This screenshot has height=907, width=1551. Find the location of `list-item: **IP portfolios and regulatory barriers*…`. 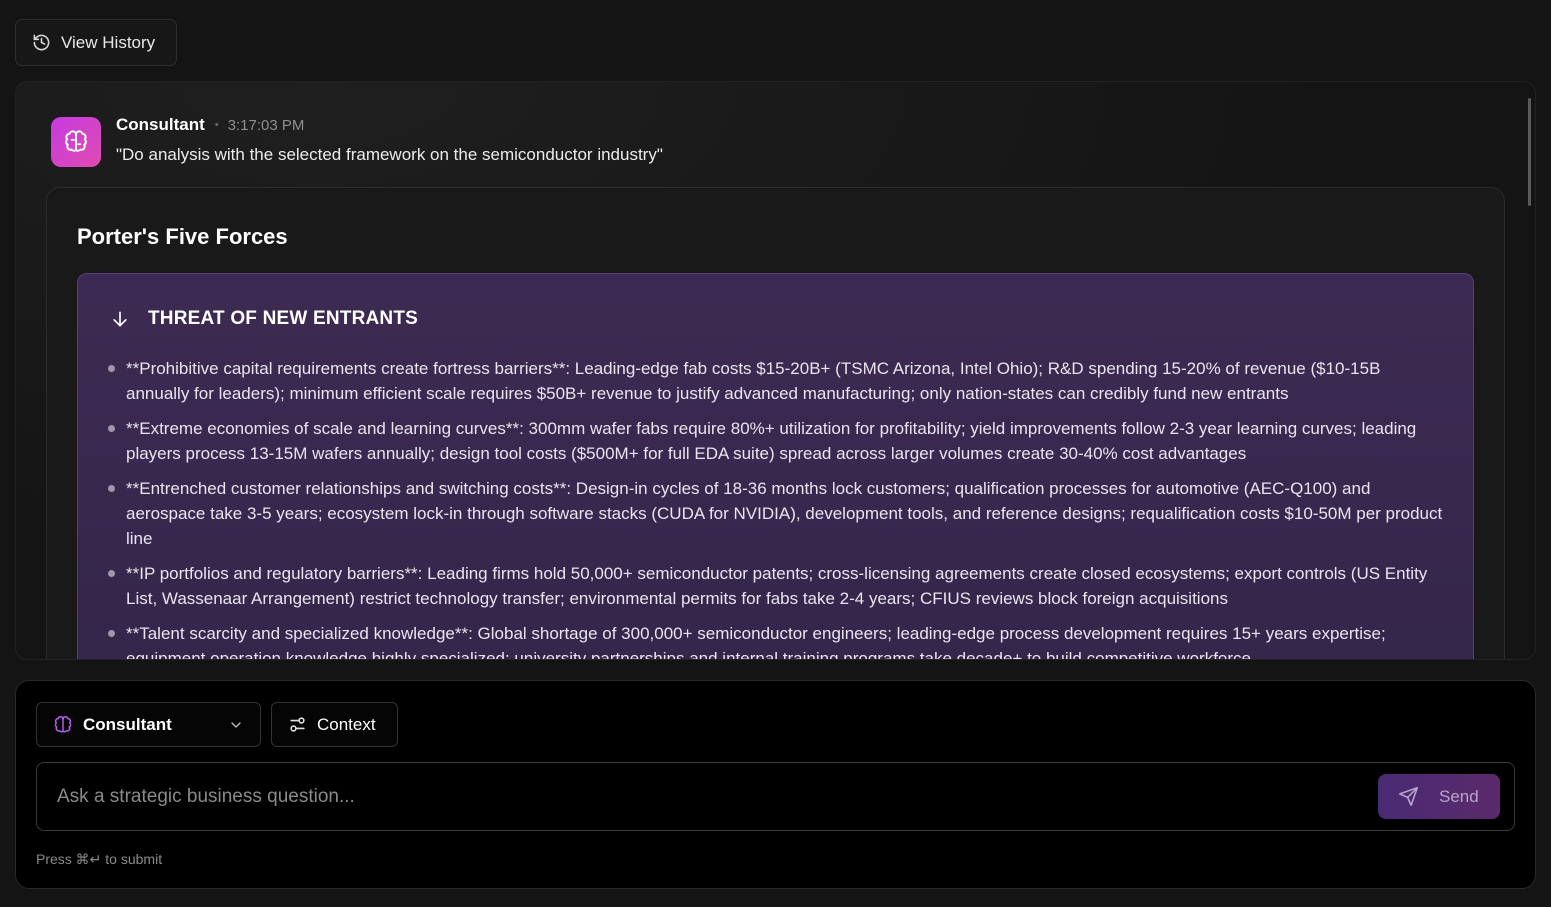

list-item: **IP portfolios and regulatory barriers*… is located at coordinates (778, 586).